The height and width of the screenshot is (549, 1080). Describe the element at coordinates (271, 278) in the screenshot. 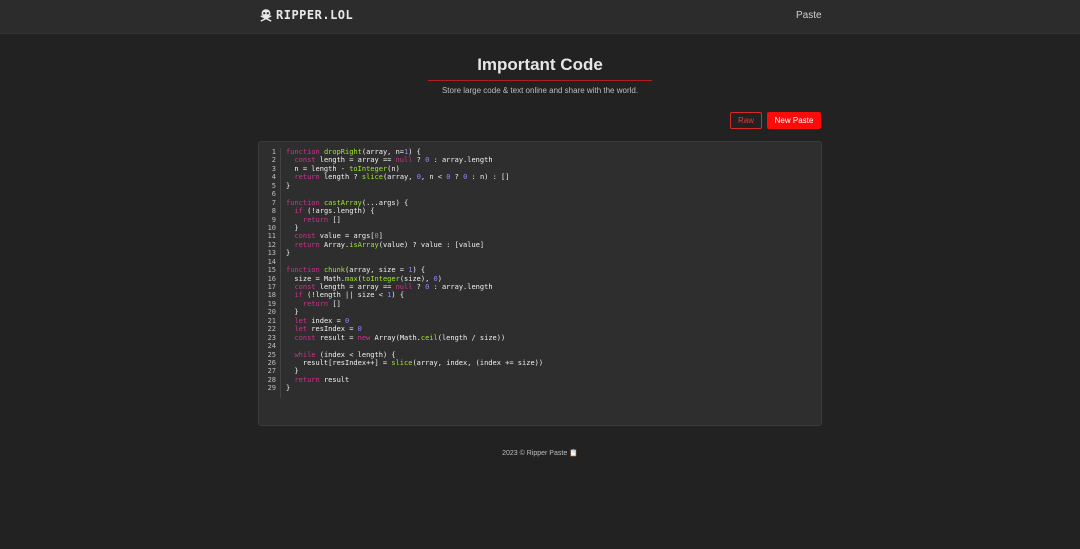

I see `line-number: 16` at that location.